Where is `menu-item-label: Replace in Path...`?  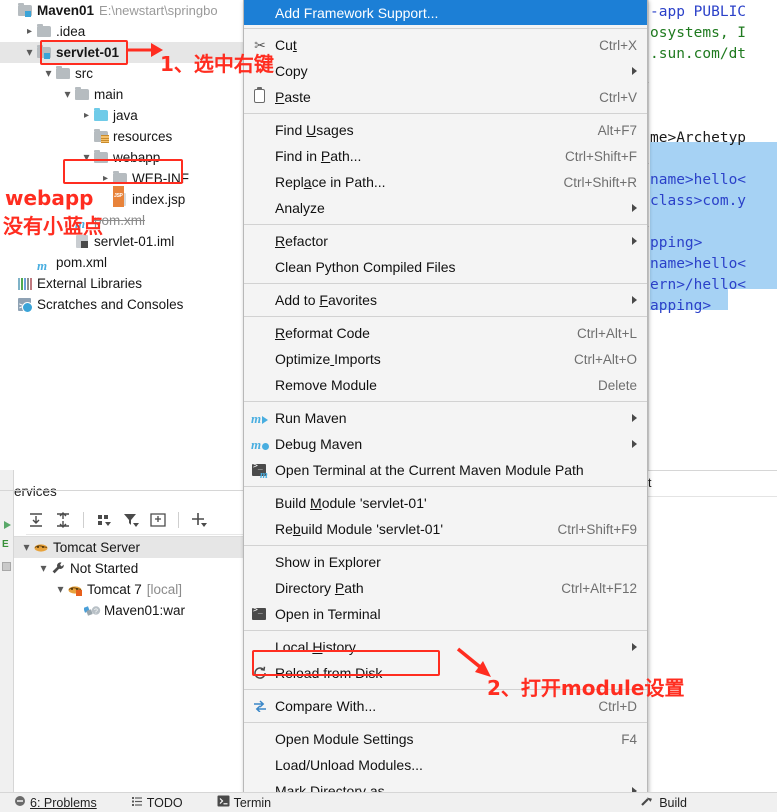 menu-item-label: Replace in Path... is located at coordinates (330, 182).